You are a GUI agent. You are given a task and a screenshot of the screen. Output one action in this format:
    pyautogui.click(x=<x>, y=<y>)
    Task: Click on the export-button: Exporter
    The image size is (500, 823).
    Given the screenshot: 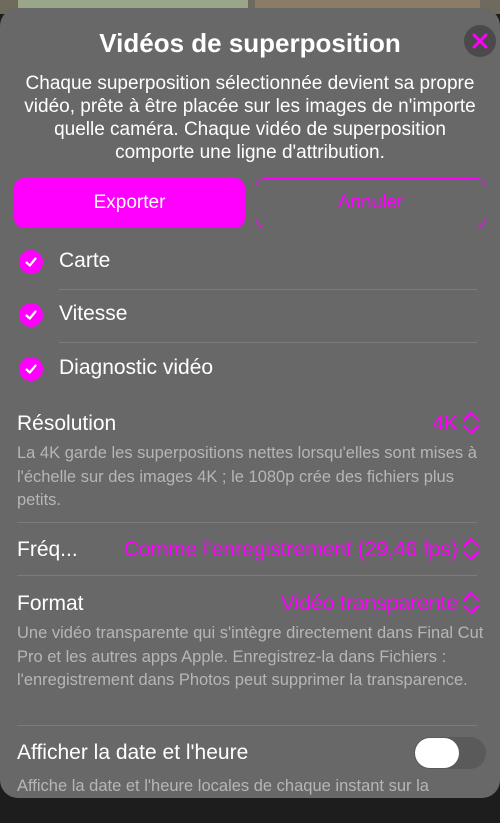 What is the action you would take?
    pyautogui.click(x=129, y=203)
    